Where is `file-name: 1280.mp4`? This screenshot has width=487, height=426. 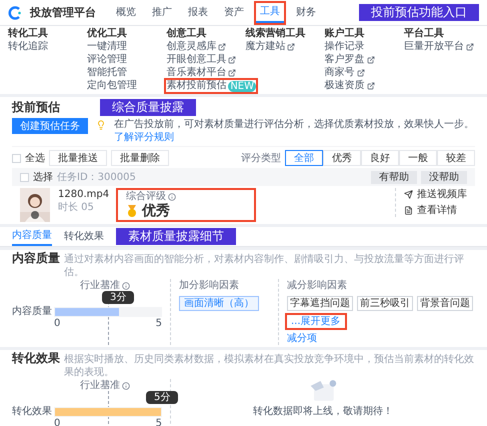 file-name: 1280.mp4 is located at coordinates (83, 194).